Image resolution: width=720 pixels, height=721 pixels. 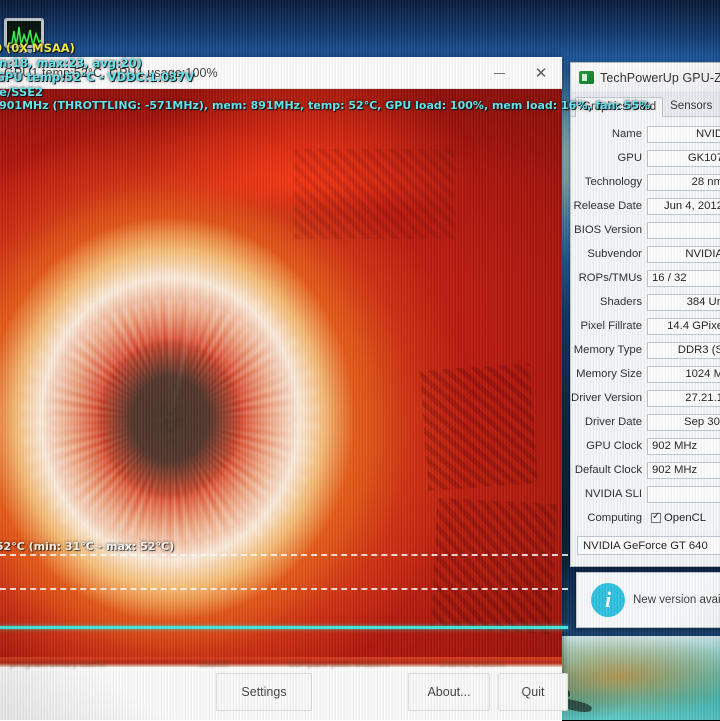 I want to click on field-value: 28 nm, so click(x=683, y=182).